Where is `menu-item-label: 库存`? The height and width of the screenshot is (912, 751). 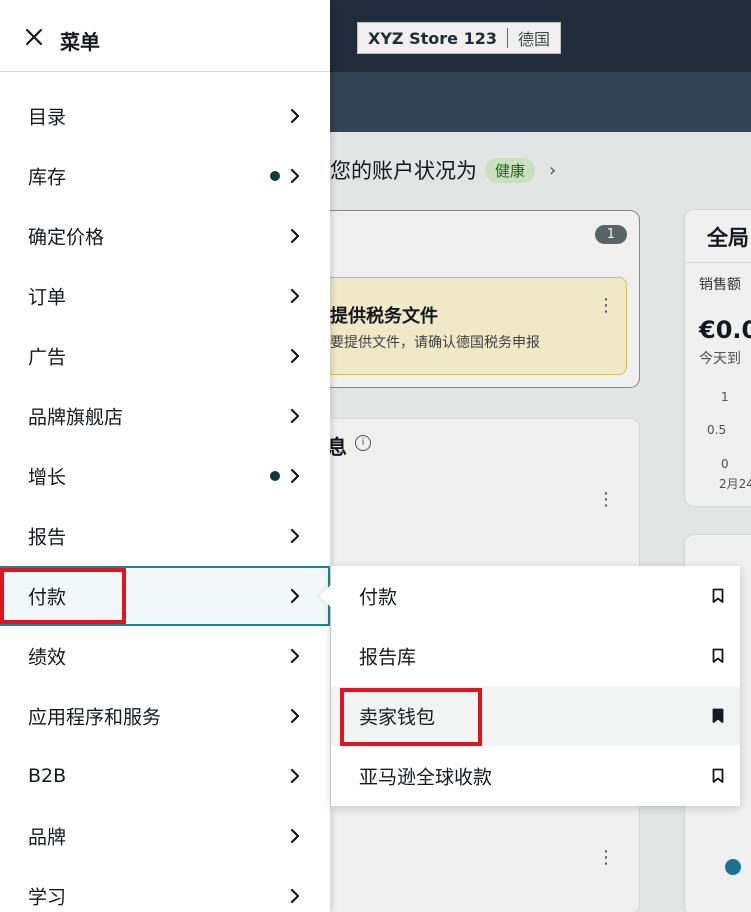
menu-item-label: 库存 is located at coordinates (47, 177).